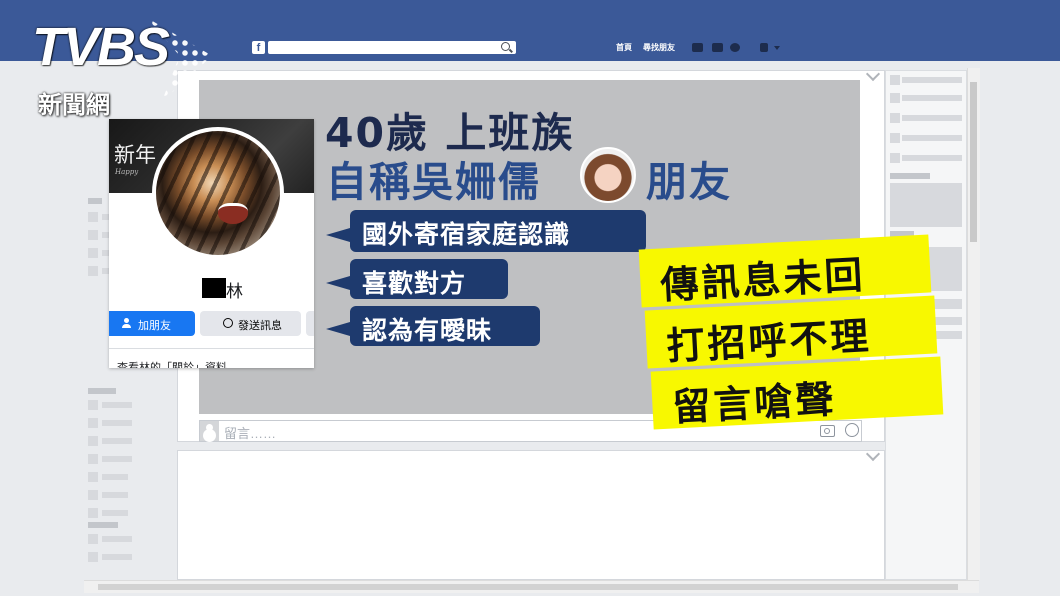 This screenshot has width=1060, height=596. Describe the element at coordinates (211, 348) in the screenshot. I see `divider` at that location.